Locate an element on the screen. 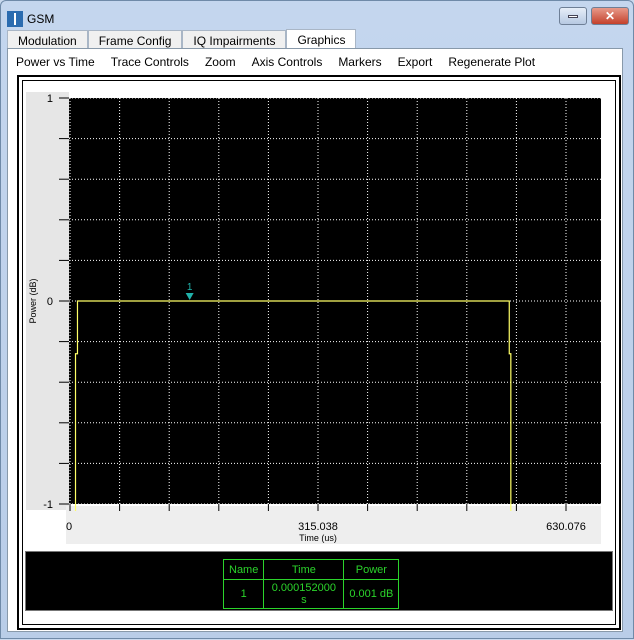  marker-table: Name Time Power 1 0.000152000 s 0.001 dB is located at coordinates (311, 584).